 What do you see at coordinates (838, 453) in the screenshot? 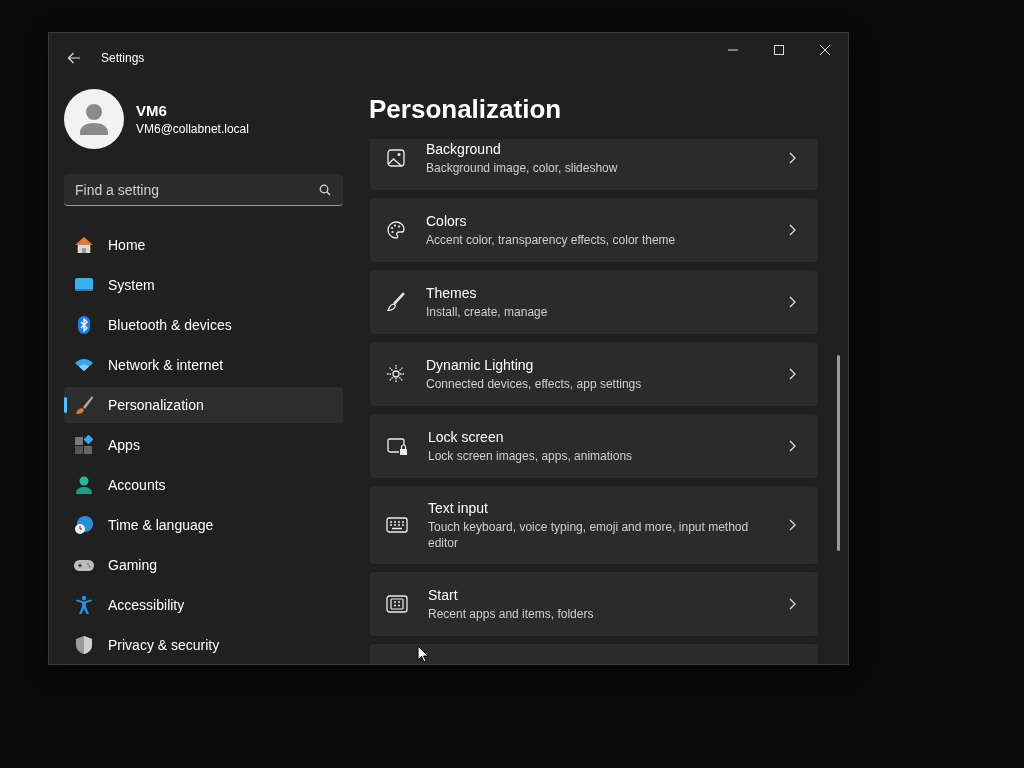
I see `scrollbar-thumb` at bounding box center [838, 453].